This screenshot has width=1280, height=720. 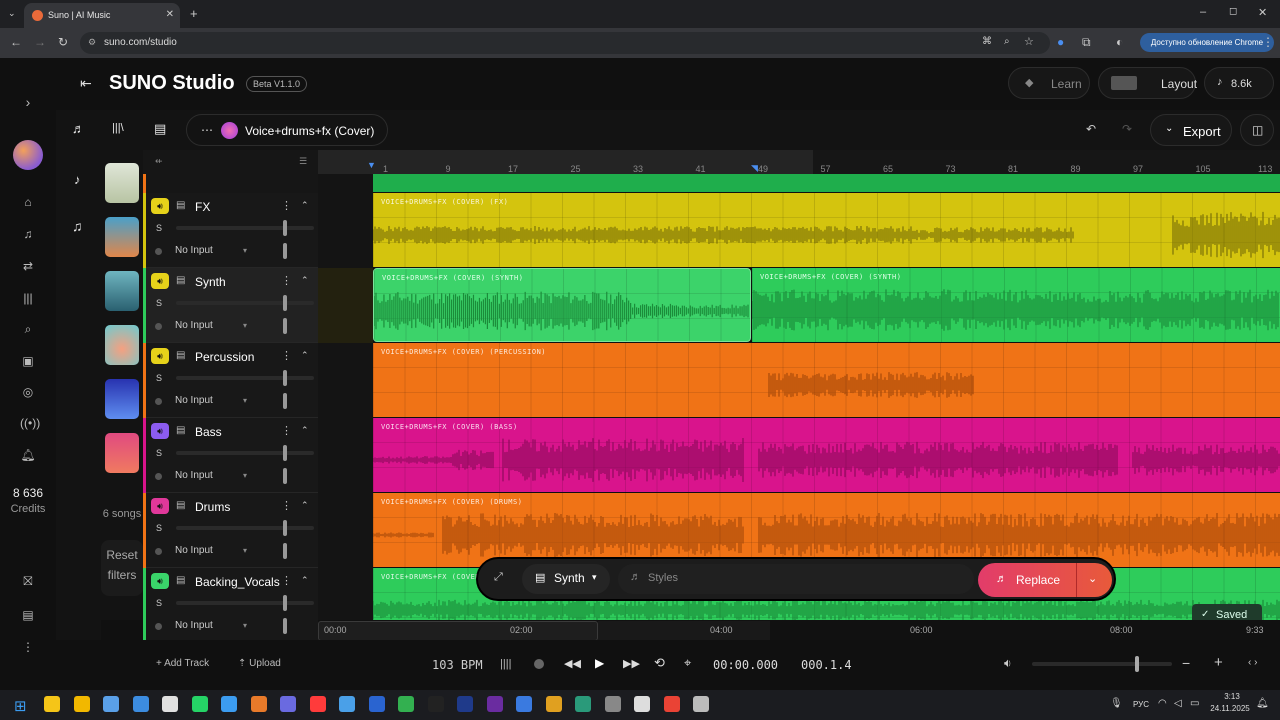 What do you see at coordinates (207, 130) in the screenshot?
I see `ellipsis-icon: ⋯` at bounding box center [207, 130].